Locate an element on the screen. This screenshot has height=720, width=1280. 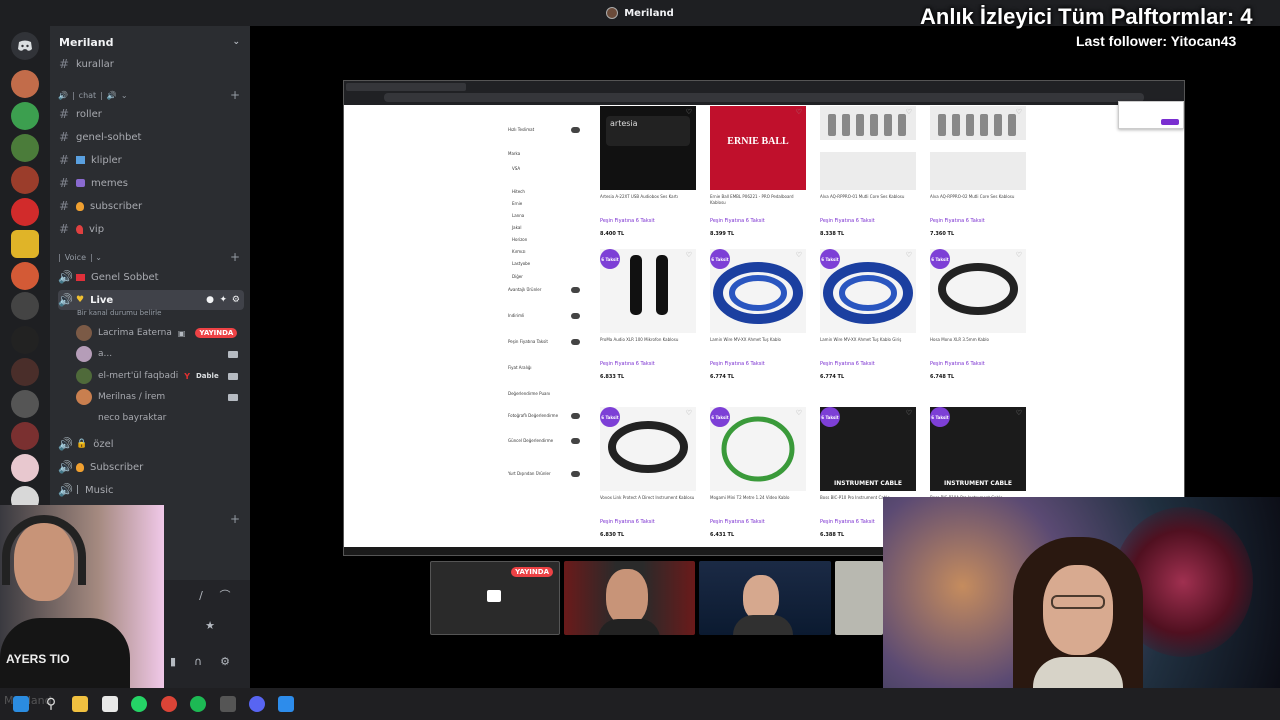
browser-tab is located at coordinates (406, 87).